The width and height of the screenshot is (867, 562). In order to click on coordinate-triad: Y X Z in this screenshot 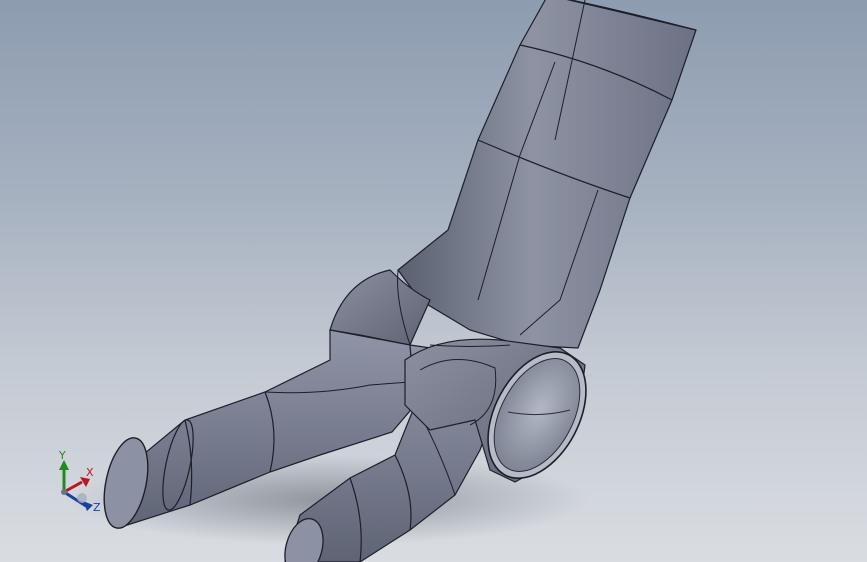, I will do `click(80, 481)`.